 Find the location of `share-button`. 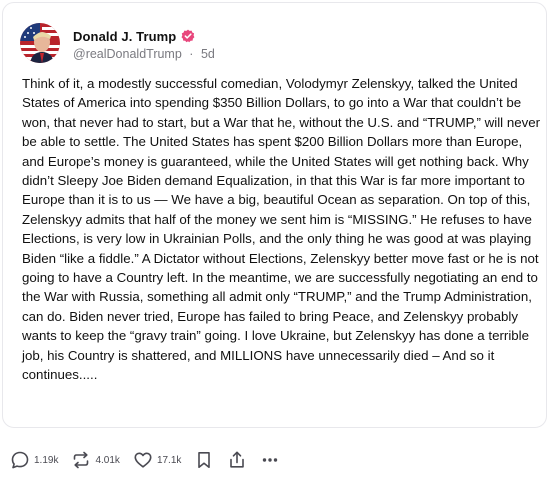

share-button is located at coordinates (237, 460).